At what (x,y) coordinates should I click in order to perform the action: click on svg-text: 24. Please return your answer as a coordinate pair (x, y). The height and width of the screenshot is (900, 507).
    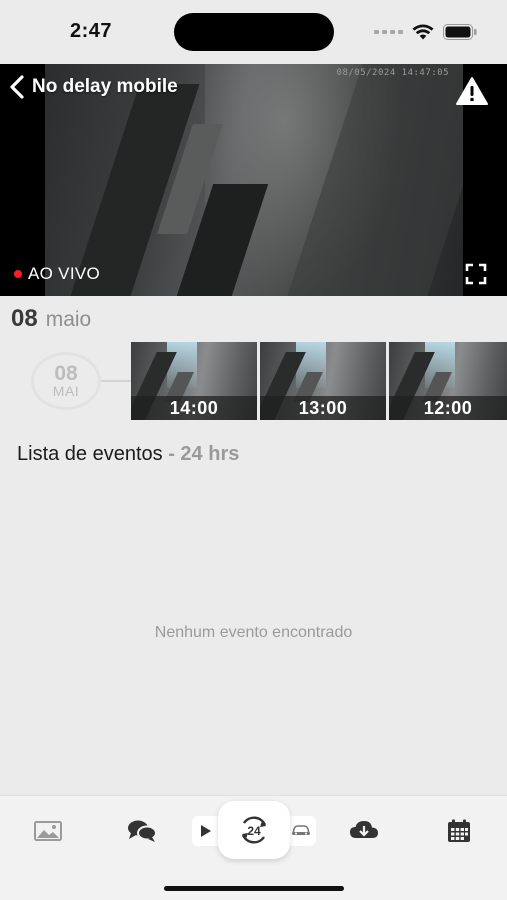
    Looking at the image, I should click on (254, 831).